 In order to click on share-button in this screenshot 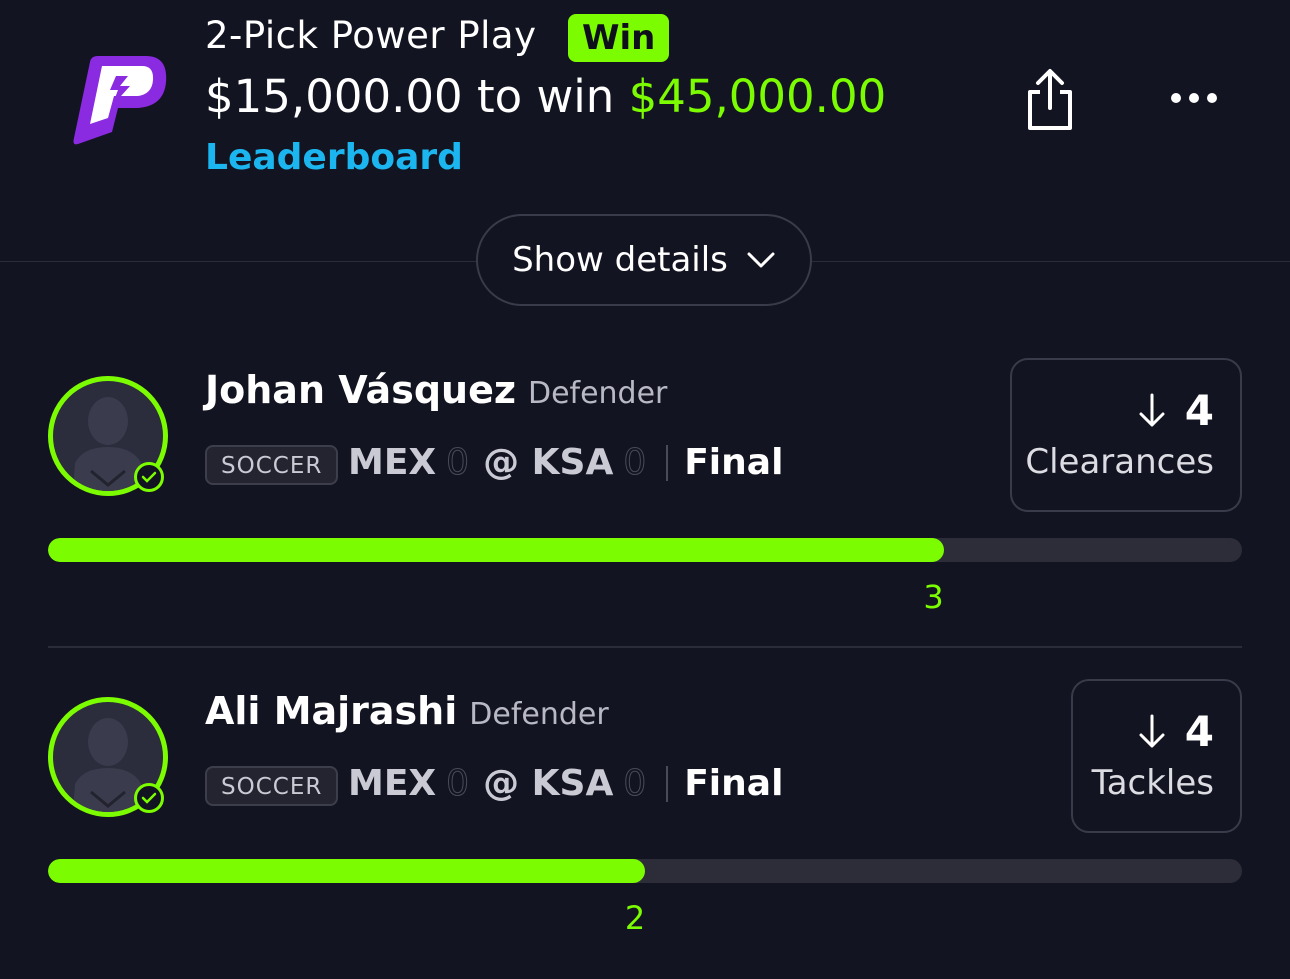, I will do `click(1050, 99)`.